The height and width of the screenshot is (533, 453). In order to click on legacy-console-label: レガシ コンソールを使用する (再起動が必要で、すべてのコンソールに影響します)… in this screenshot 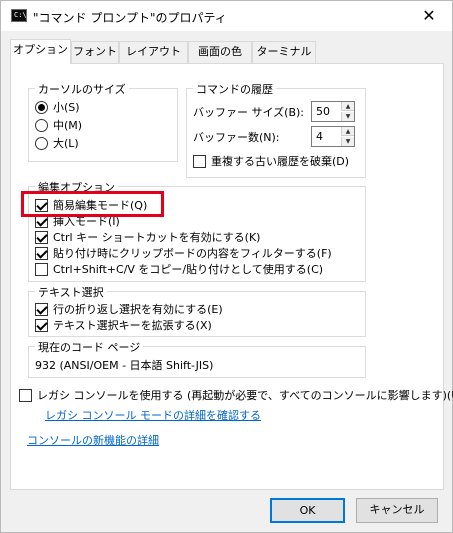, I will do `click(245, 395)`.